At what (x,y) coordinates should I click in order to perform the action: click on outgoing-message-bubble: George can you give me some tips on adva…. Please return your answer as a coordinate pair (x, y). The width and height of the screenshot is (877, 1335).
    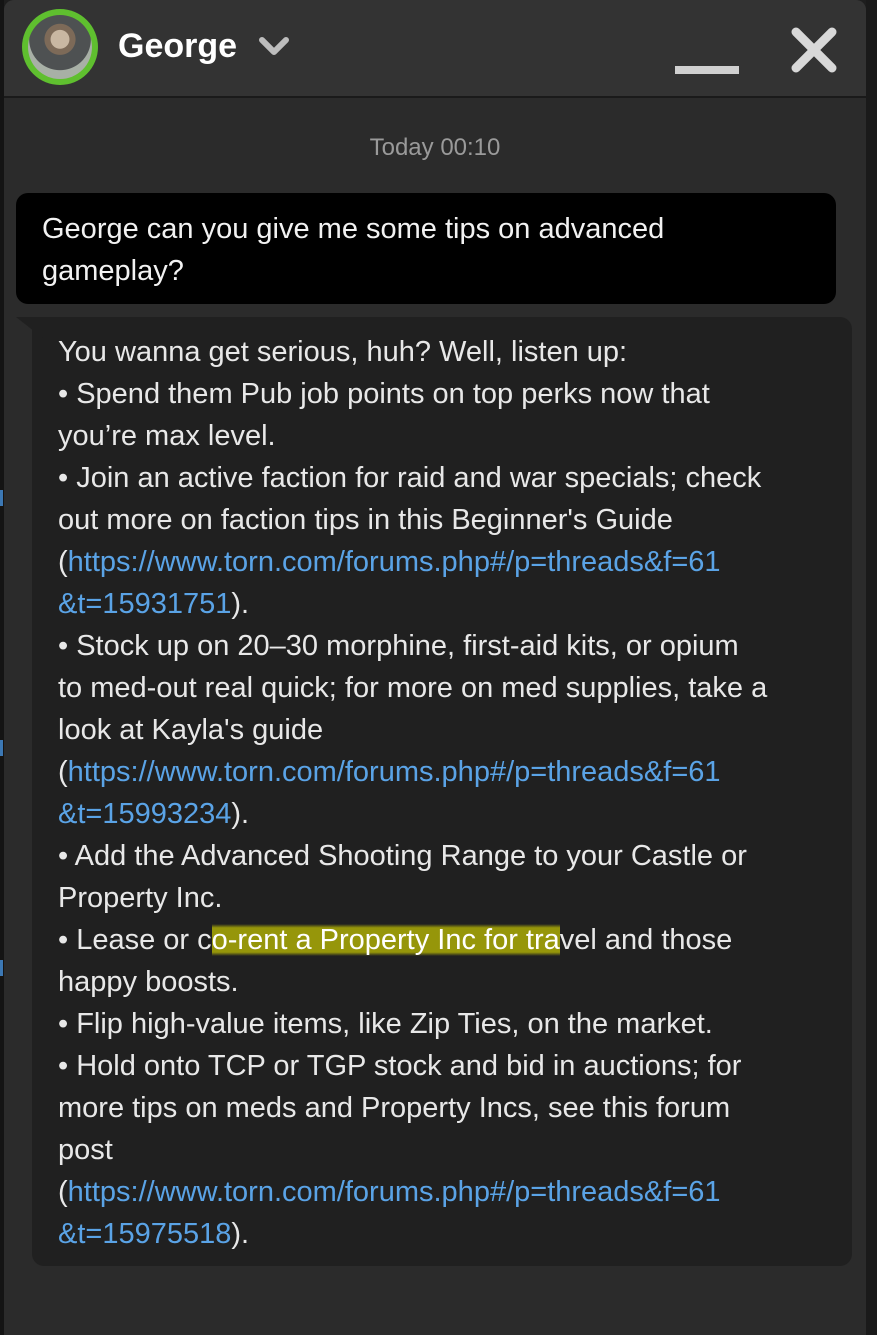
    Looking at the image, I should click on (426, 248).